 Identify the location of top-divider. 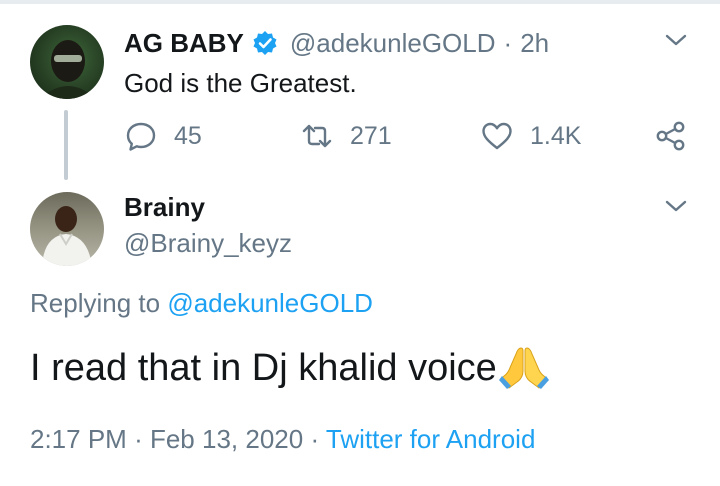
(360, 2).